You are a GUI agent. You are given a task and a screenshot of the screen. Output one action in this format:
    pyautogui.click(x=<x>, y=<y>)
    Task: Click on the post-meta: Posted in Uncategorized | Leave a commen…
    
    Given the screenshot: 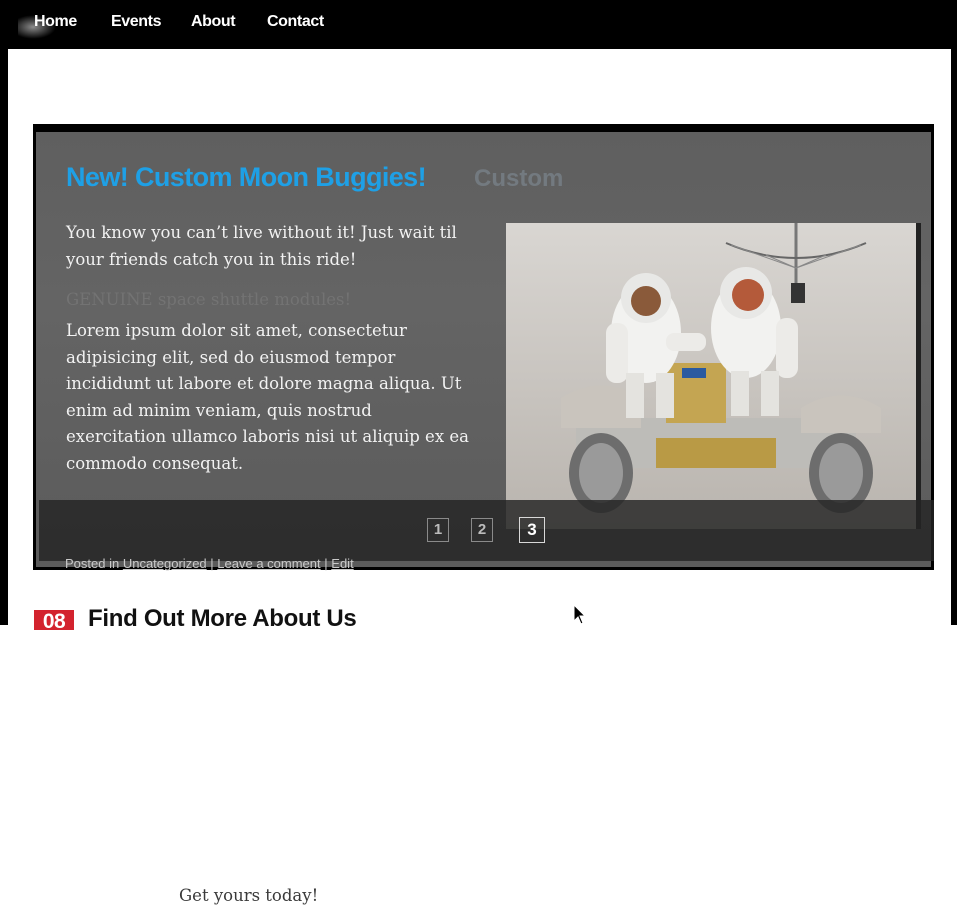 What is the action you would take?
    pyautogui.click(x=209, y=563)
    